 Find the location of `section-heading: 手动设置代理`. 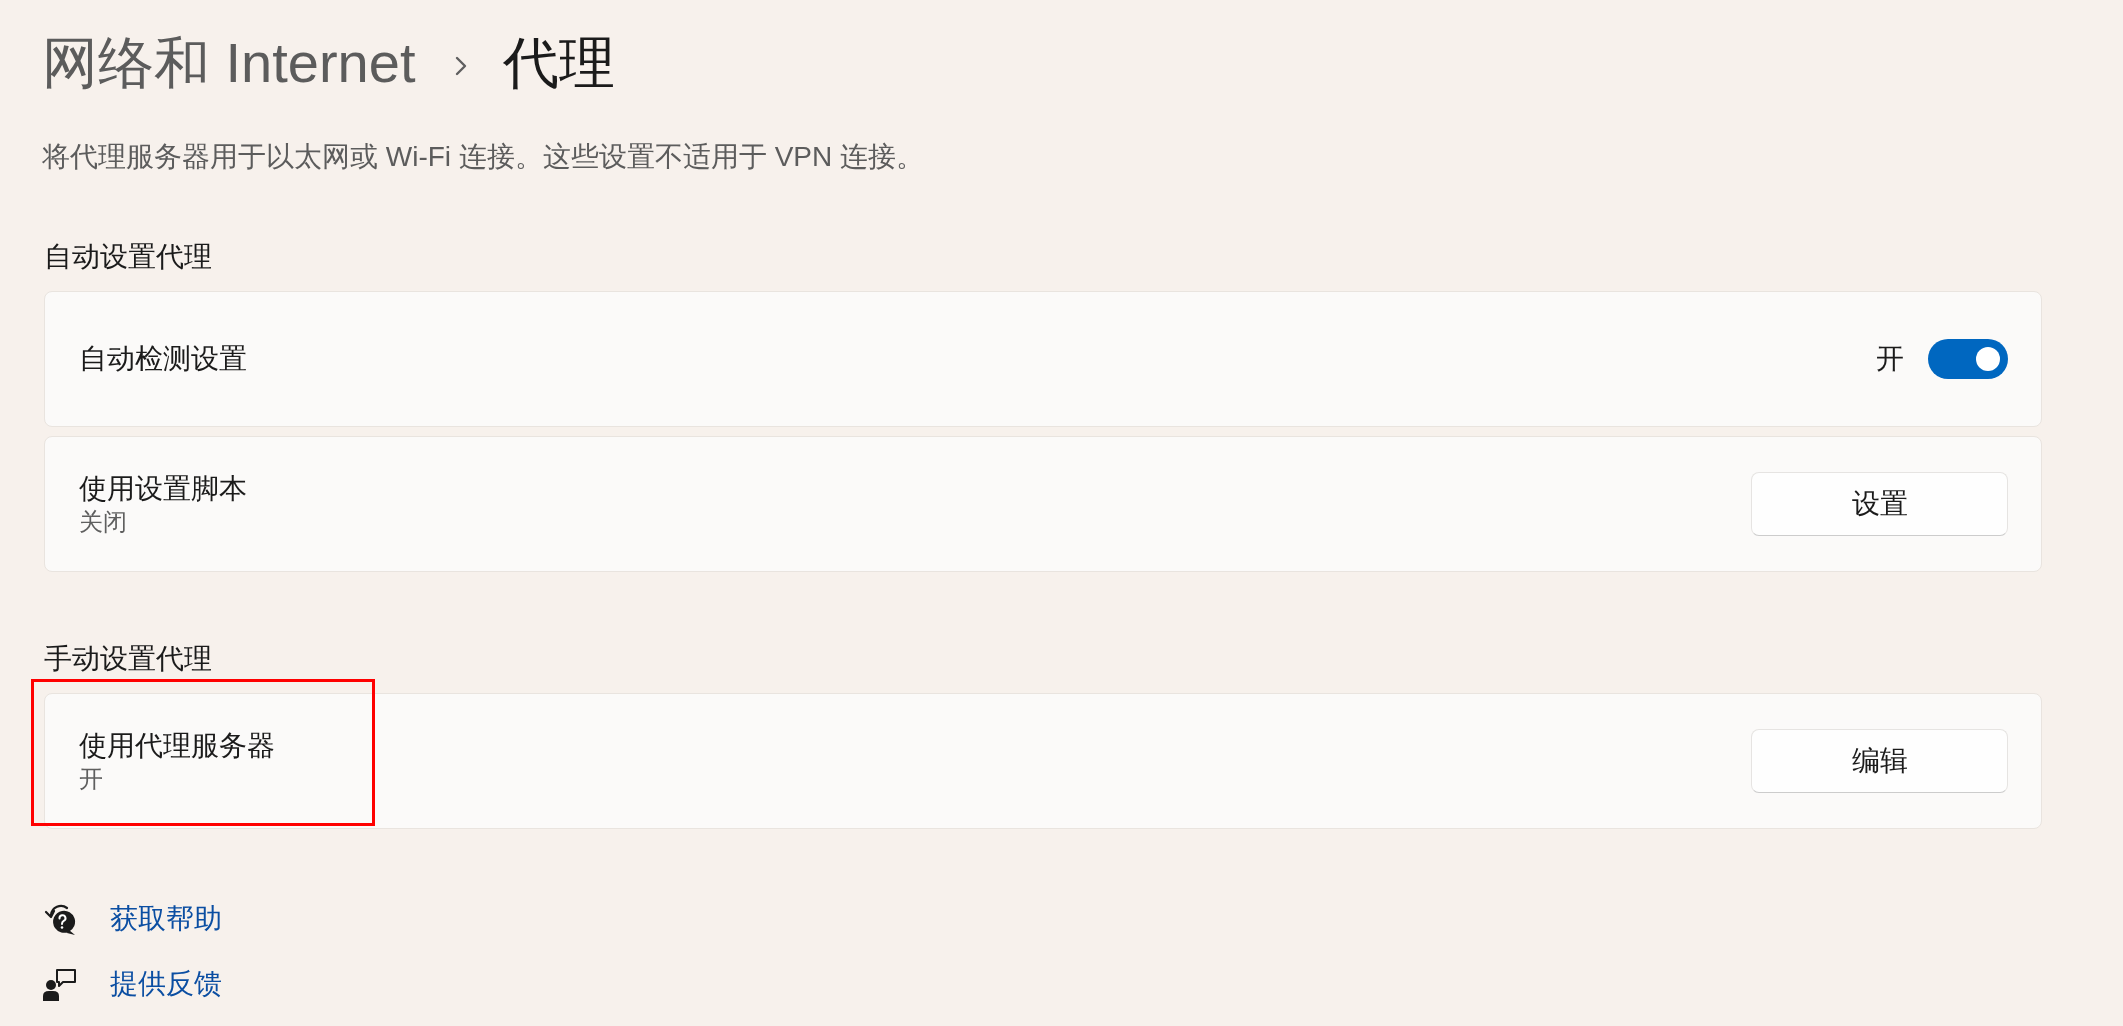

section-heading: 手动设置代理 is located at coordinates (128, 659).